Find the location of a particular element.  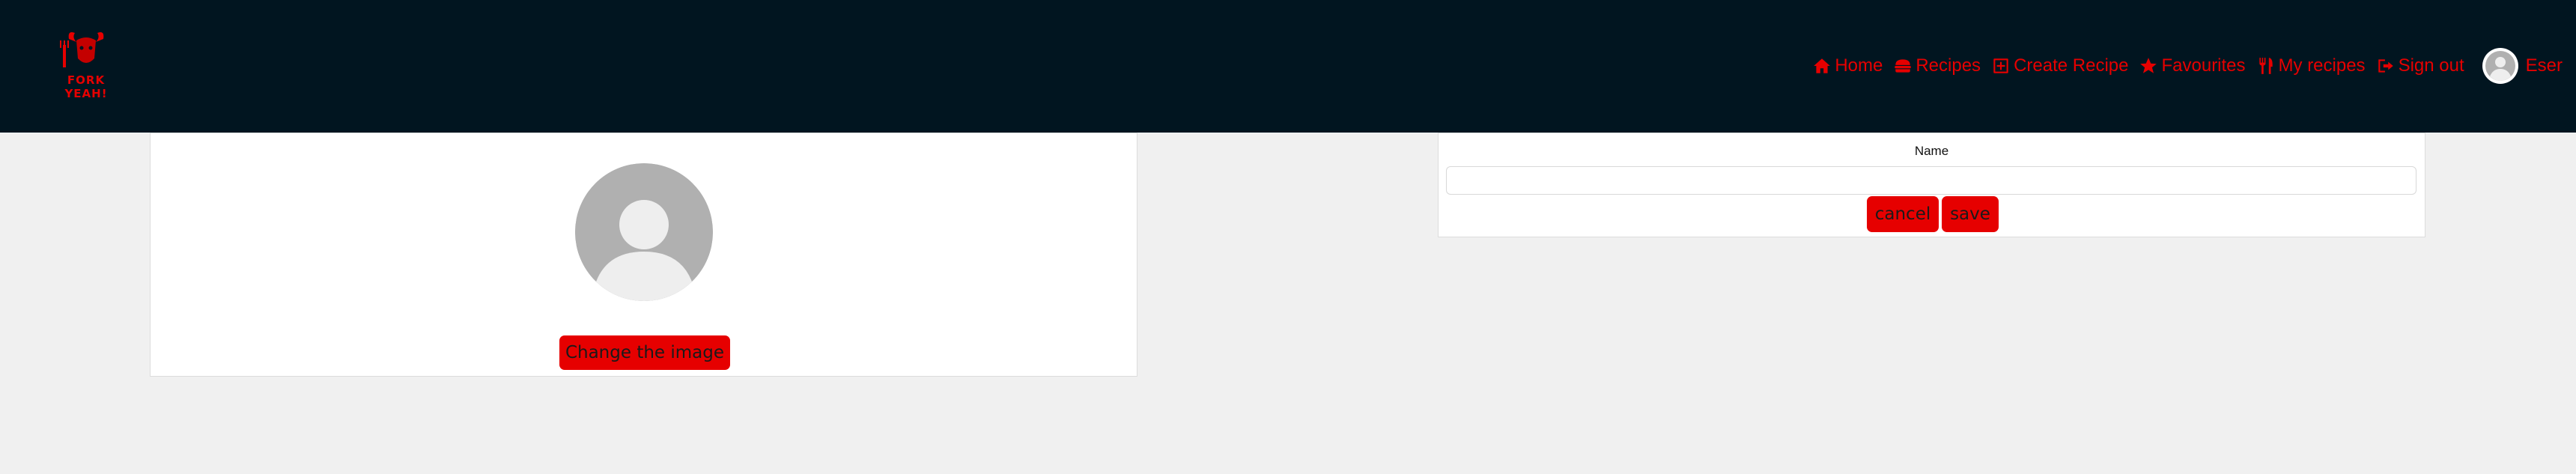

user-menu: Eser is located at coordinates (2522, 66).